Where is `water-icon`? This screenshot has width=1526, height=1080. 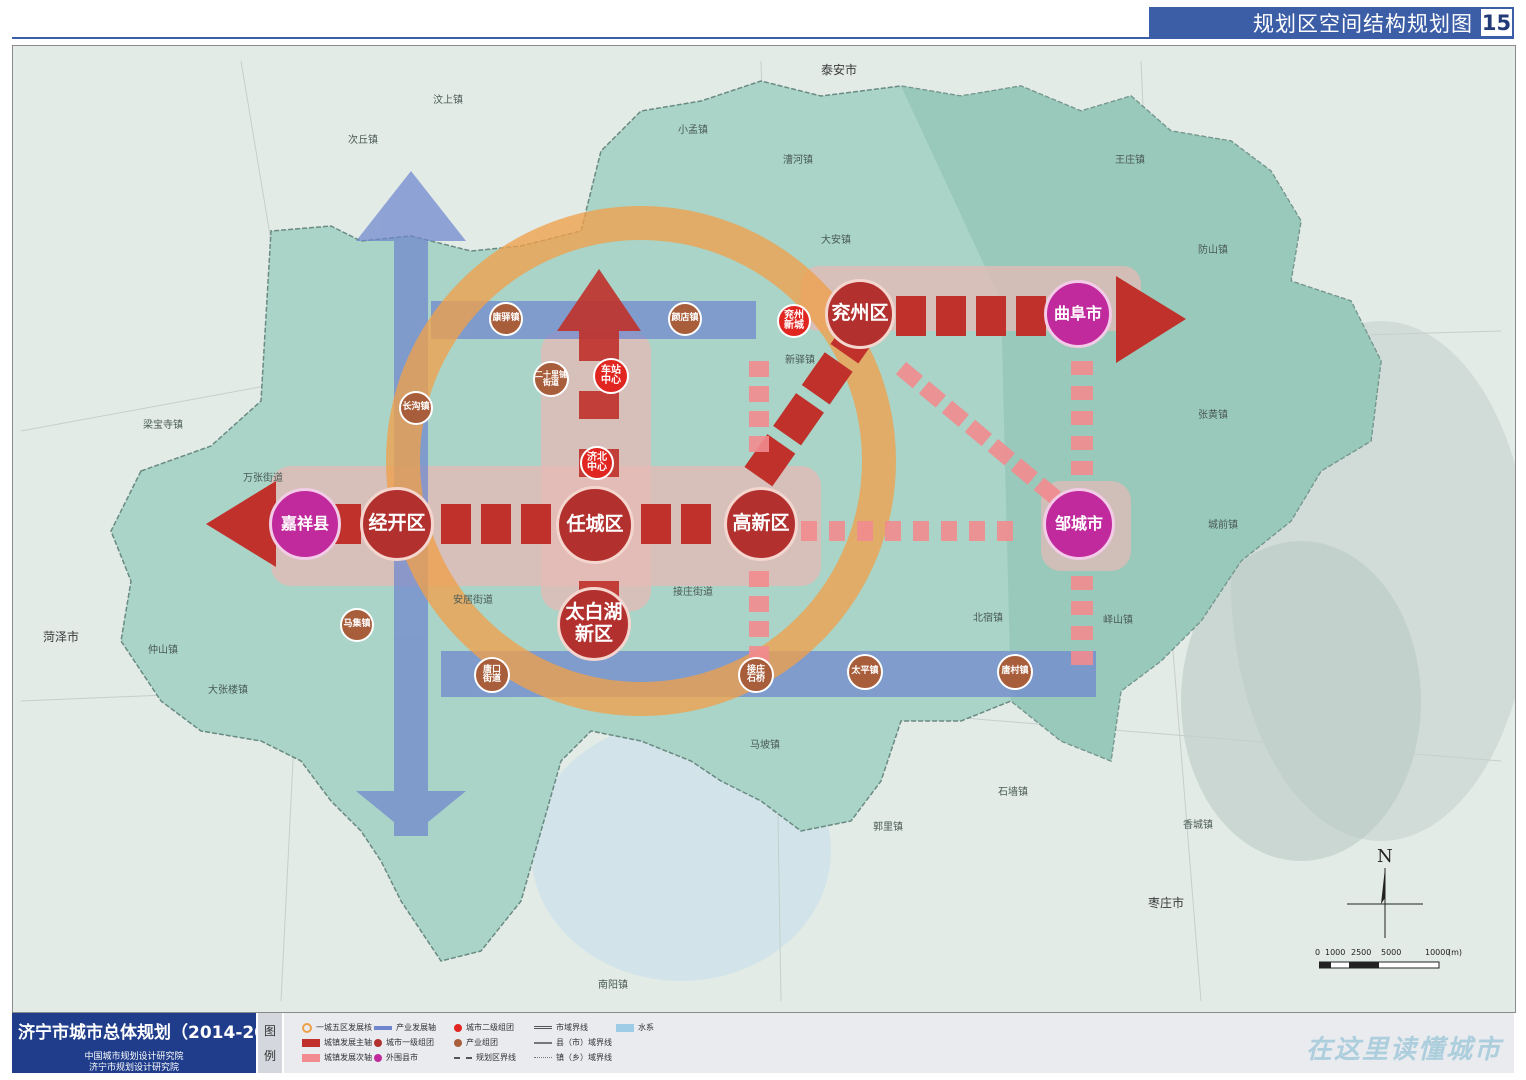
water-icon is located at coordinates (625, 1027).